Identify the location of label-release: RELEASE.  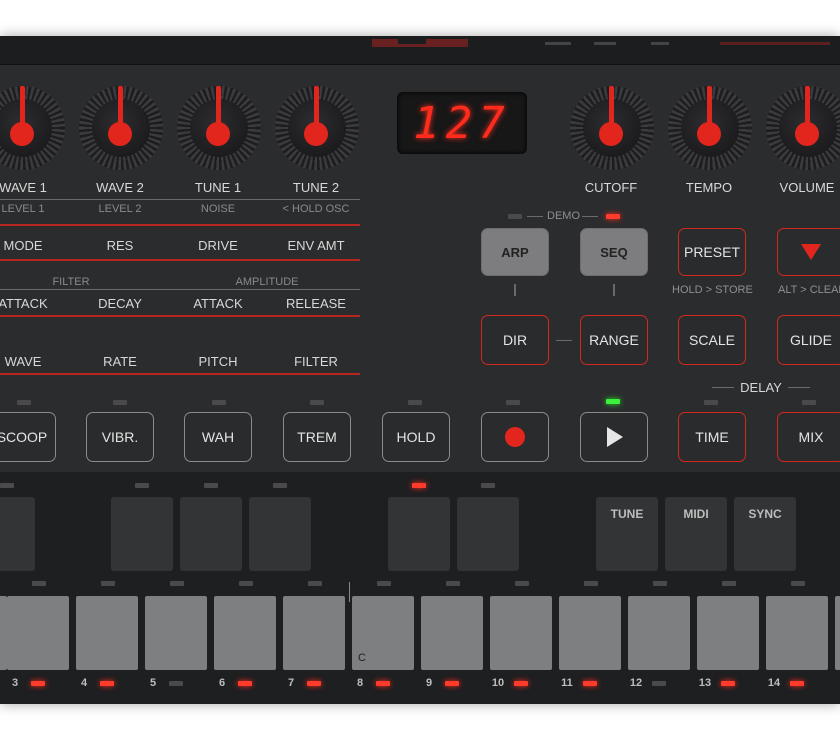
(316, 303).